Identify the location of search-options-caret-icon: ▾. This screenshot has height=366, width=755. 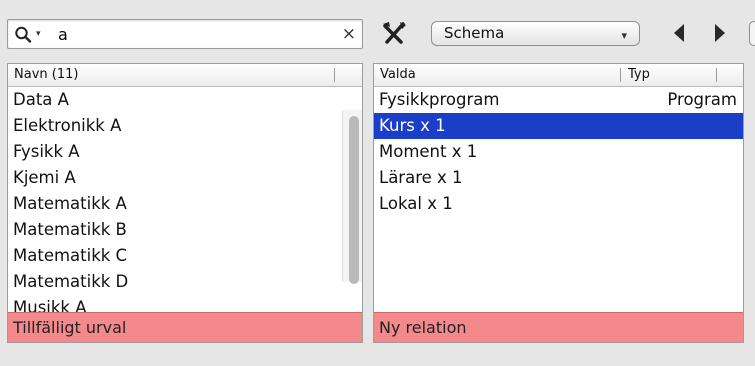
(38, 34).